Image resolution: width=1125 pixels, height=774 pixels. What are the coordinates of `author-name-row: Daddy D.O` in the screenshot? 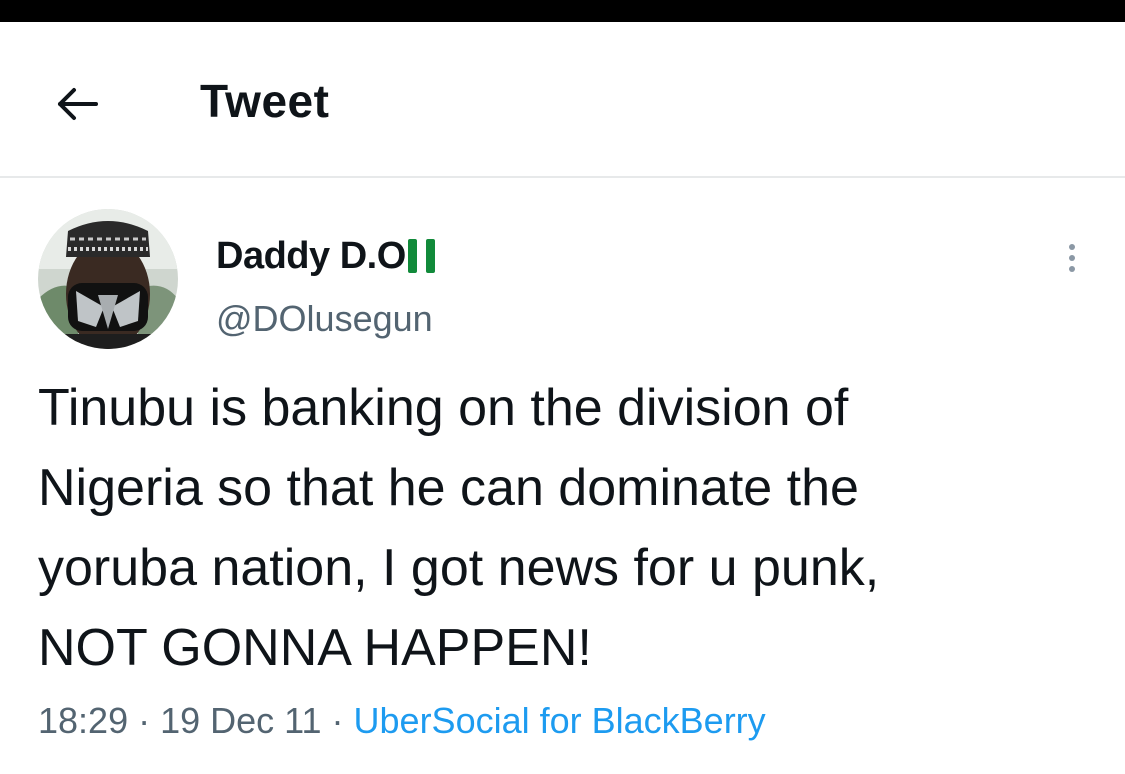 It's located at (325, 256).